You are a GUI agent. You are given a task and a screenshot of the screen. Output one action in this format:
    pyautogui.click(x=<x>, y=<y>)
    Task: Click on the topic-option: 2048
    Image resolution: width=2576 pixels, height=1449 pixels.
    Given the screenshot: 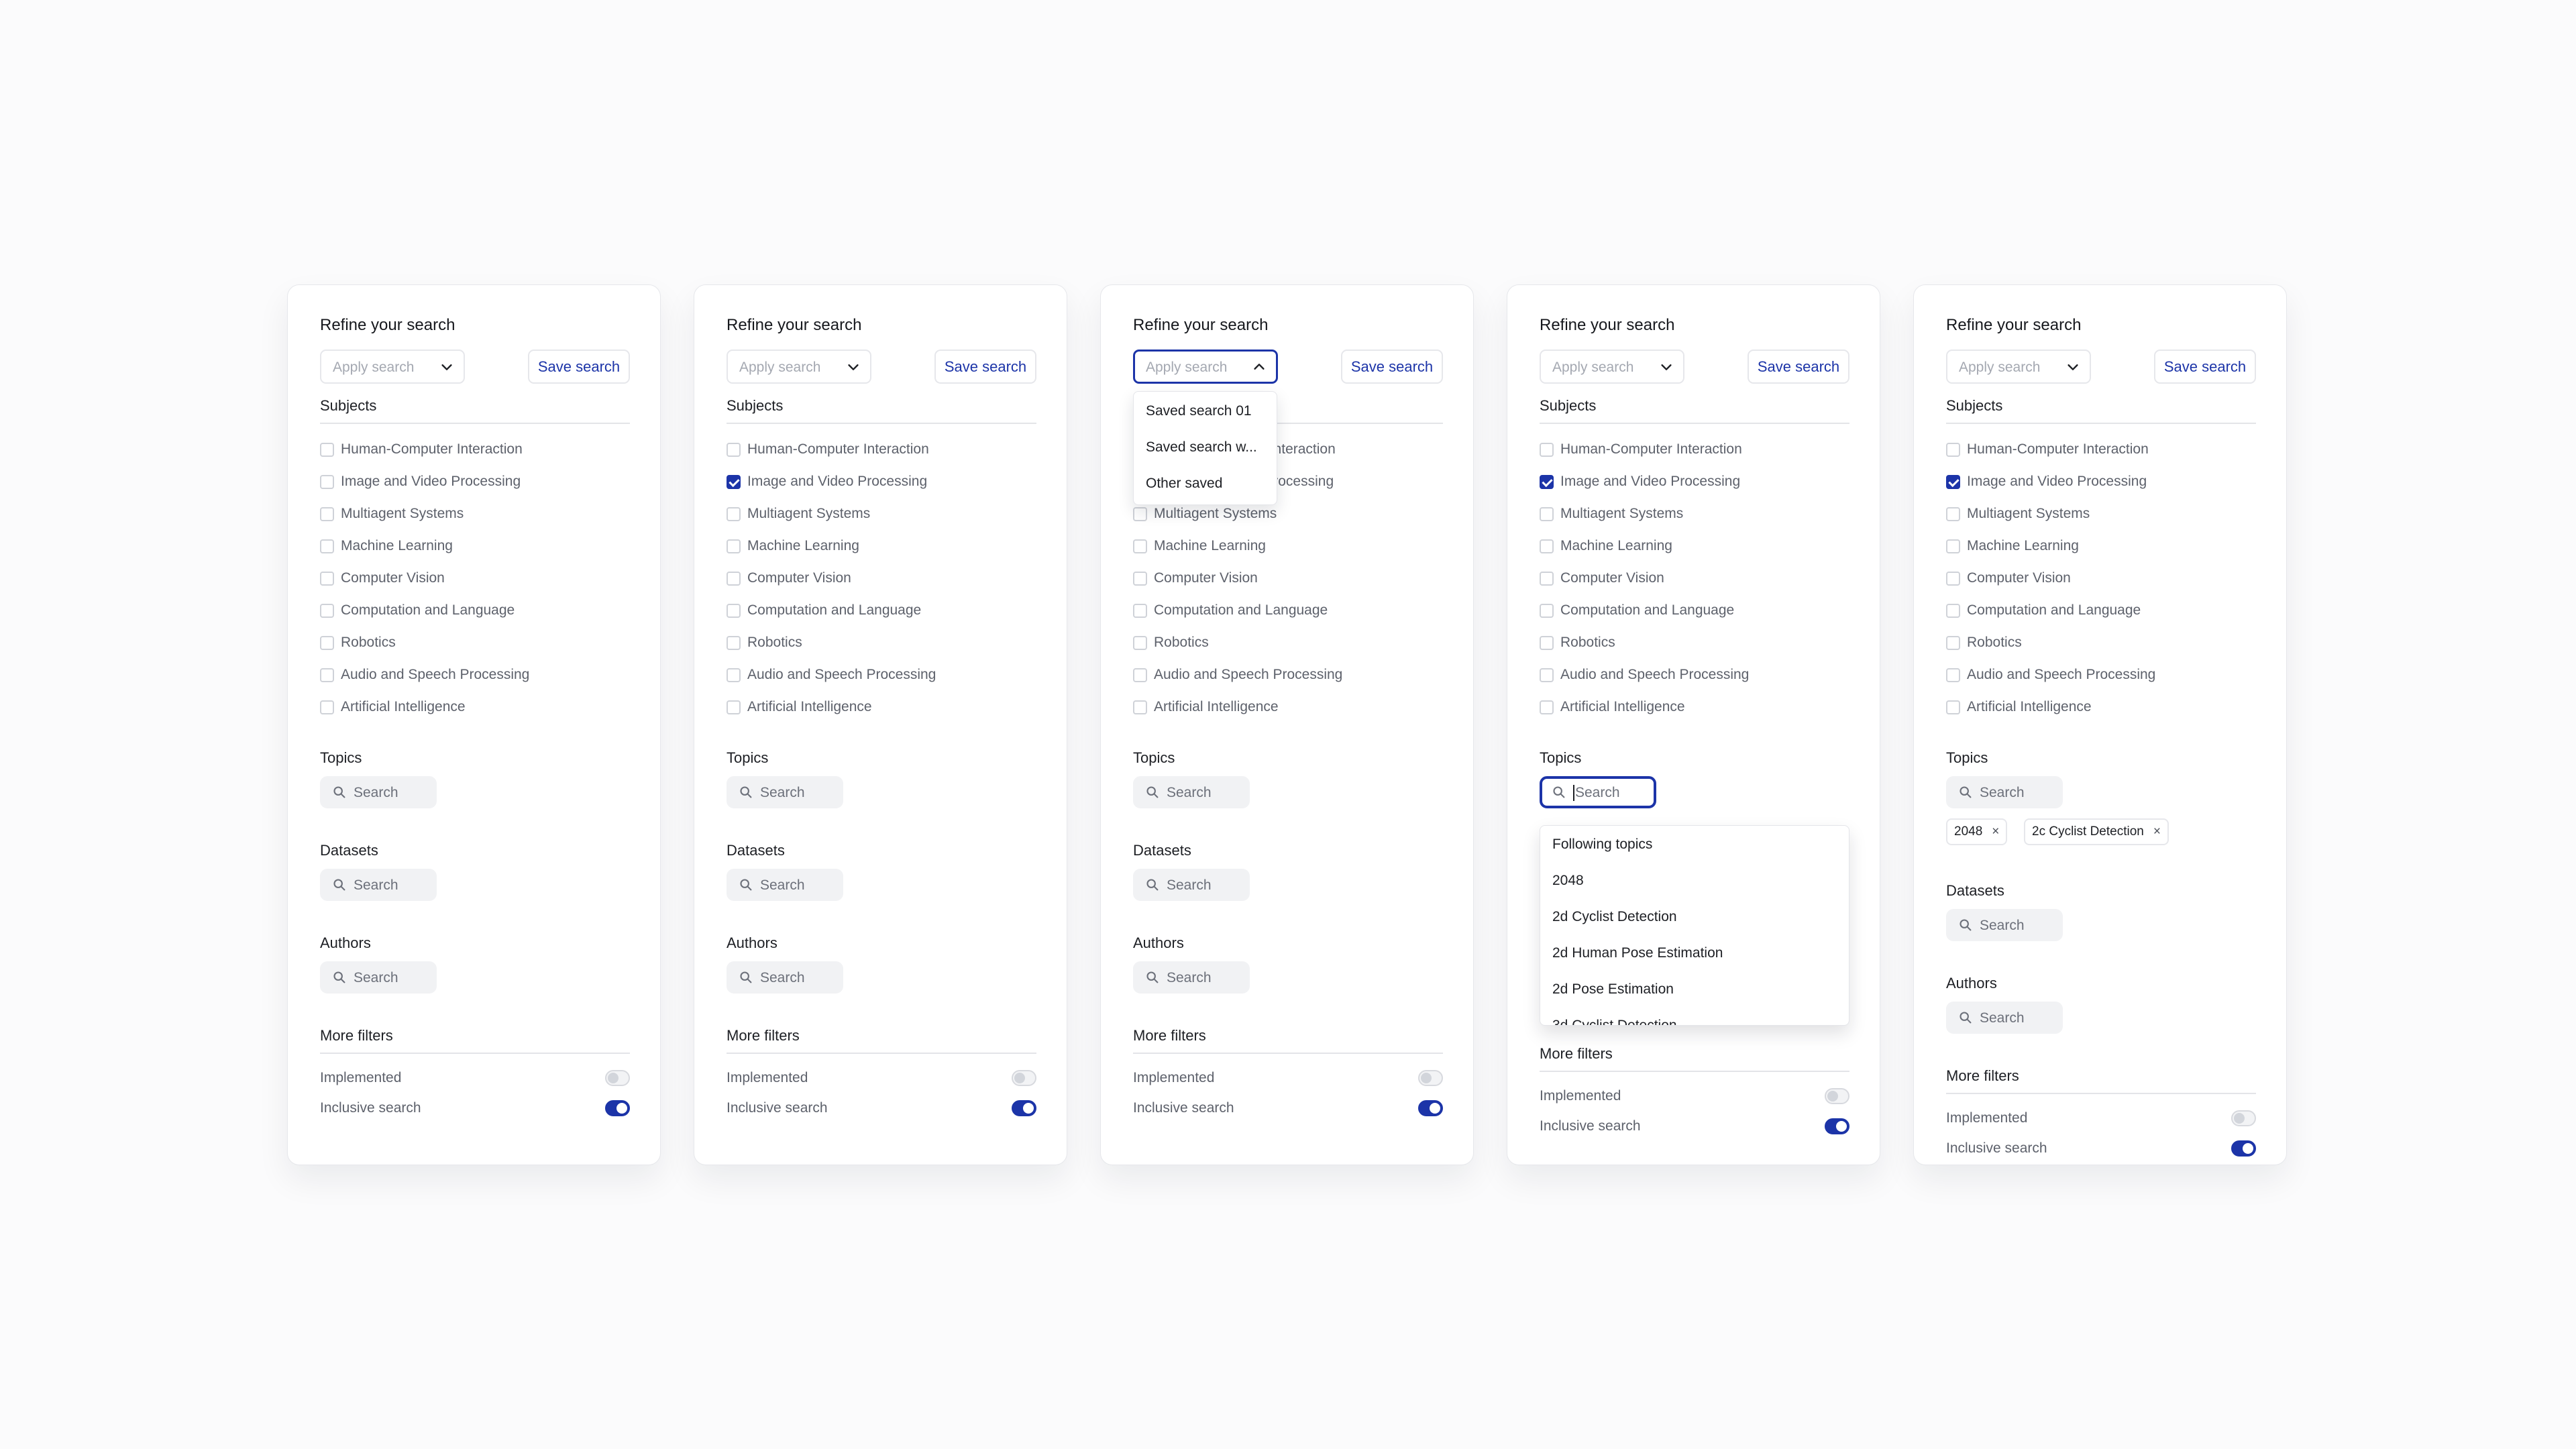 What is the action you would take?
    pyautogui.click(x=1568, y=881)
    